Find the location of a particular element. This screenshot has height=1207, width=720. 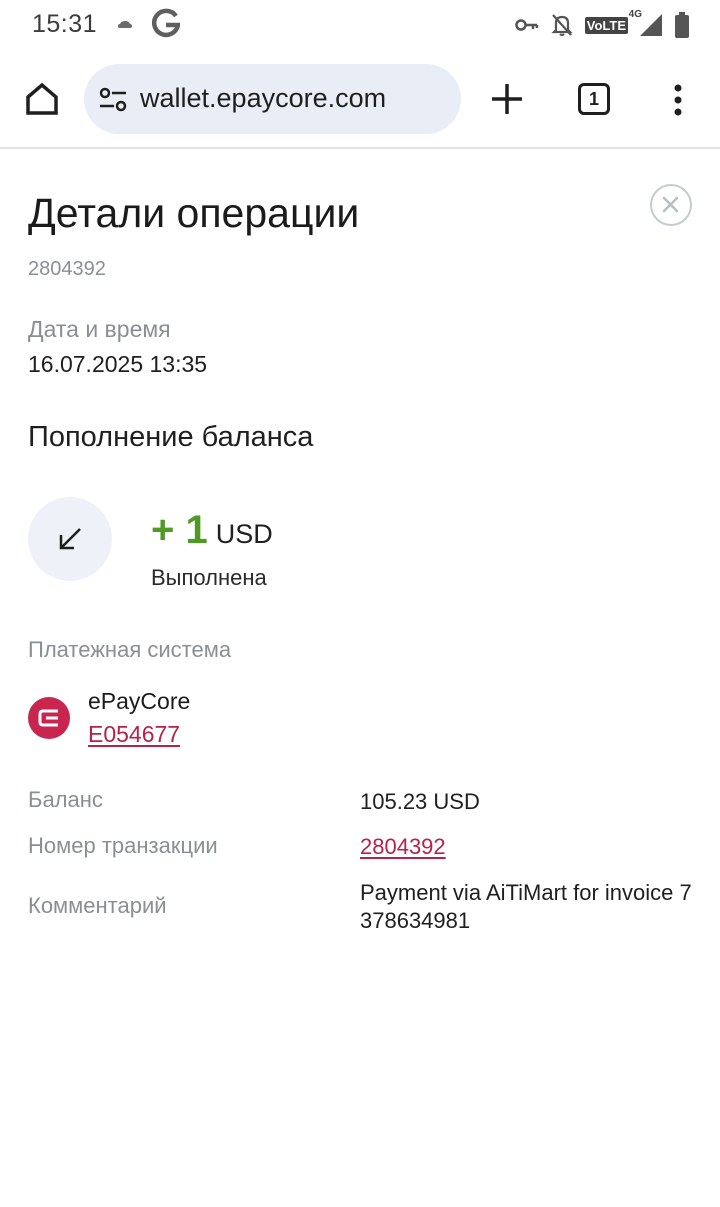

volte-icon: VoLTE 4G is located at coordinates (613, 21).